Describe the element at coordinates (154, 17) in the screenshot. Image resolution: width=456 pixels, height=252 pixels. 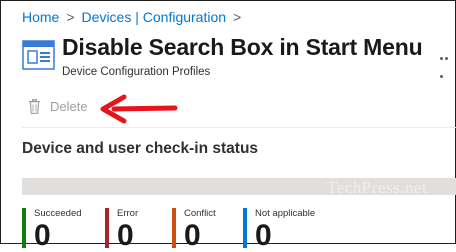
I see `breadcrumb-devices-configuration-link: Devices | Configuration` at that location.